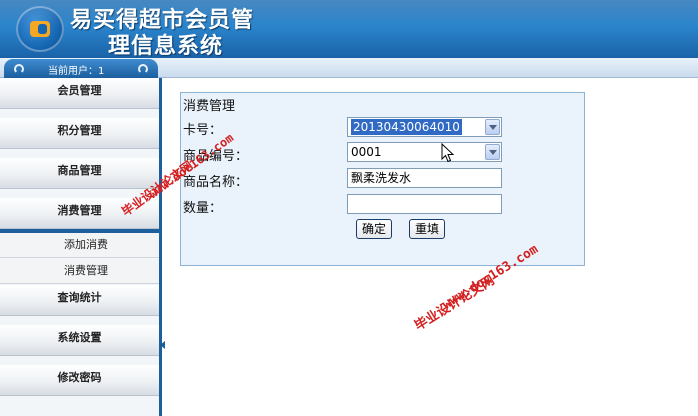  I want to click on current-user-text: 当前用户：1, so click(76, 71).